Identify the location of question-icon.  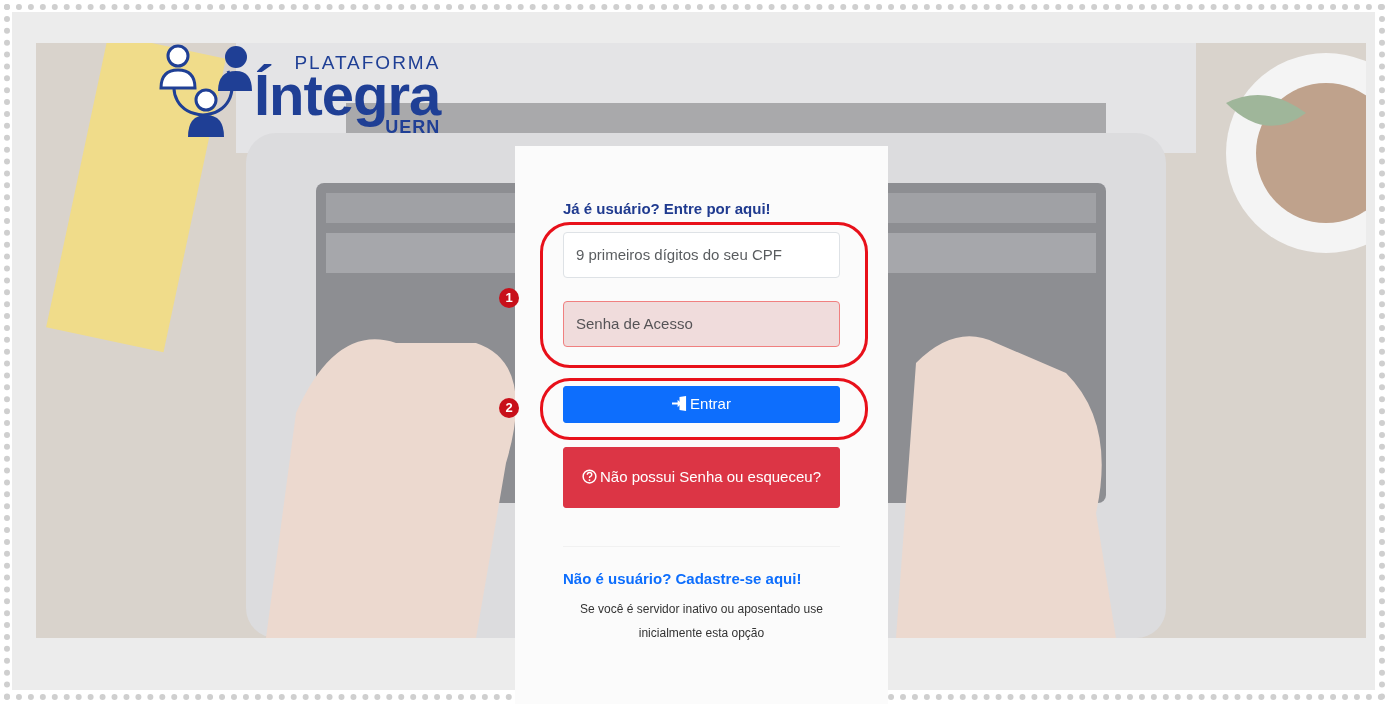
(589, 477).